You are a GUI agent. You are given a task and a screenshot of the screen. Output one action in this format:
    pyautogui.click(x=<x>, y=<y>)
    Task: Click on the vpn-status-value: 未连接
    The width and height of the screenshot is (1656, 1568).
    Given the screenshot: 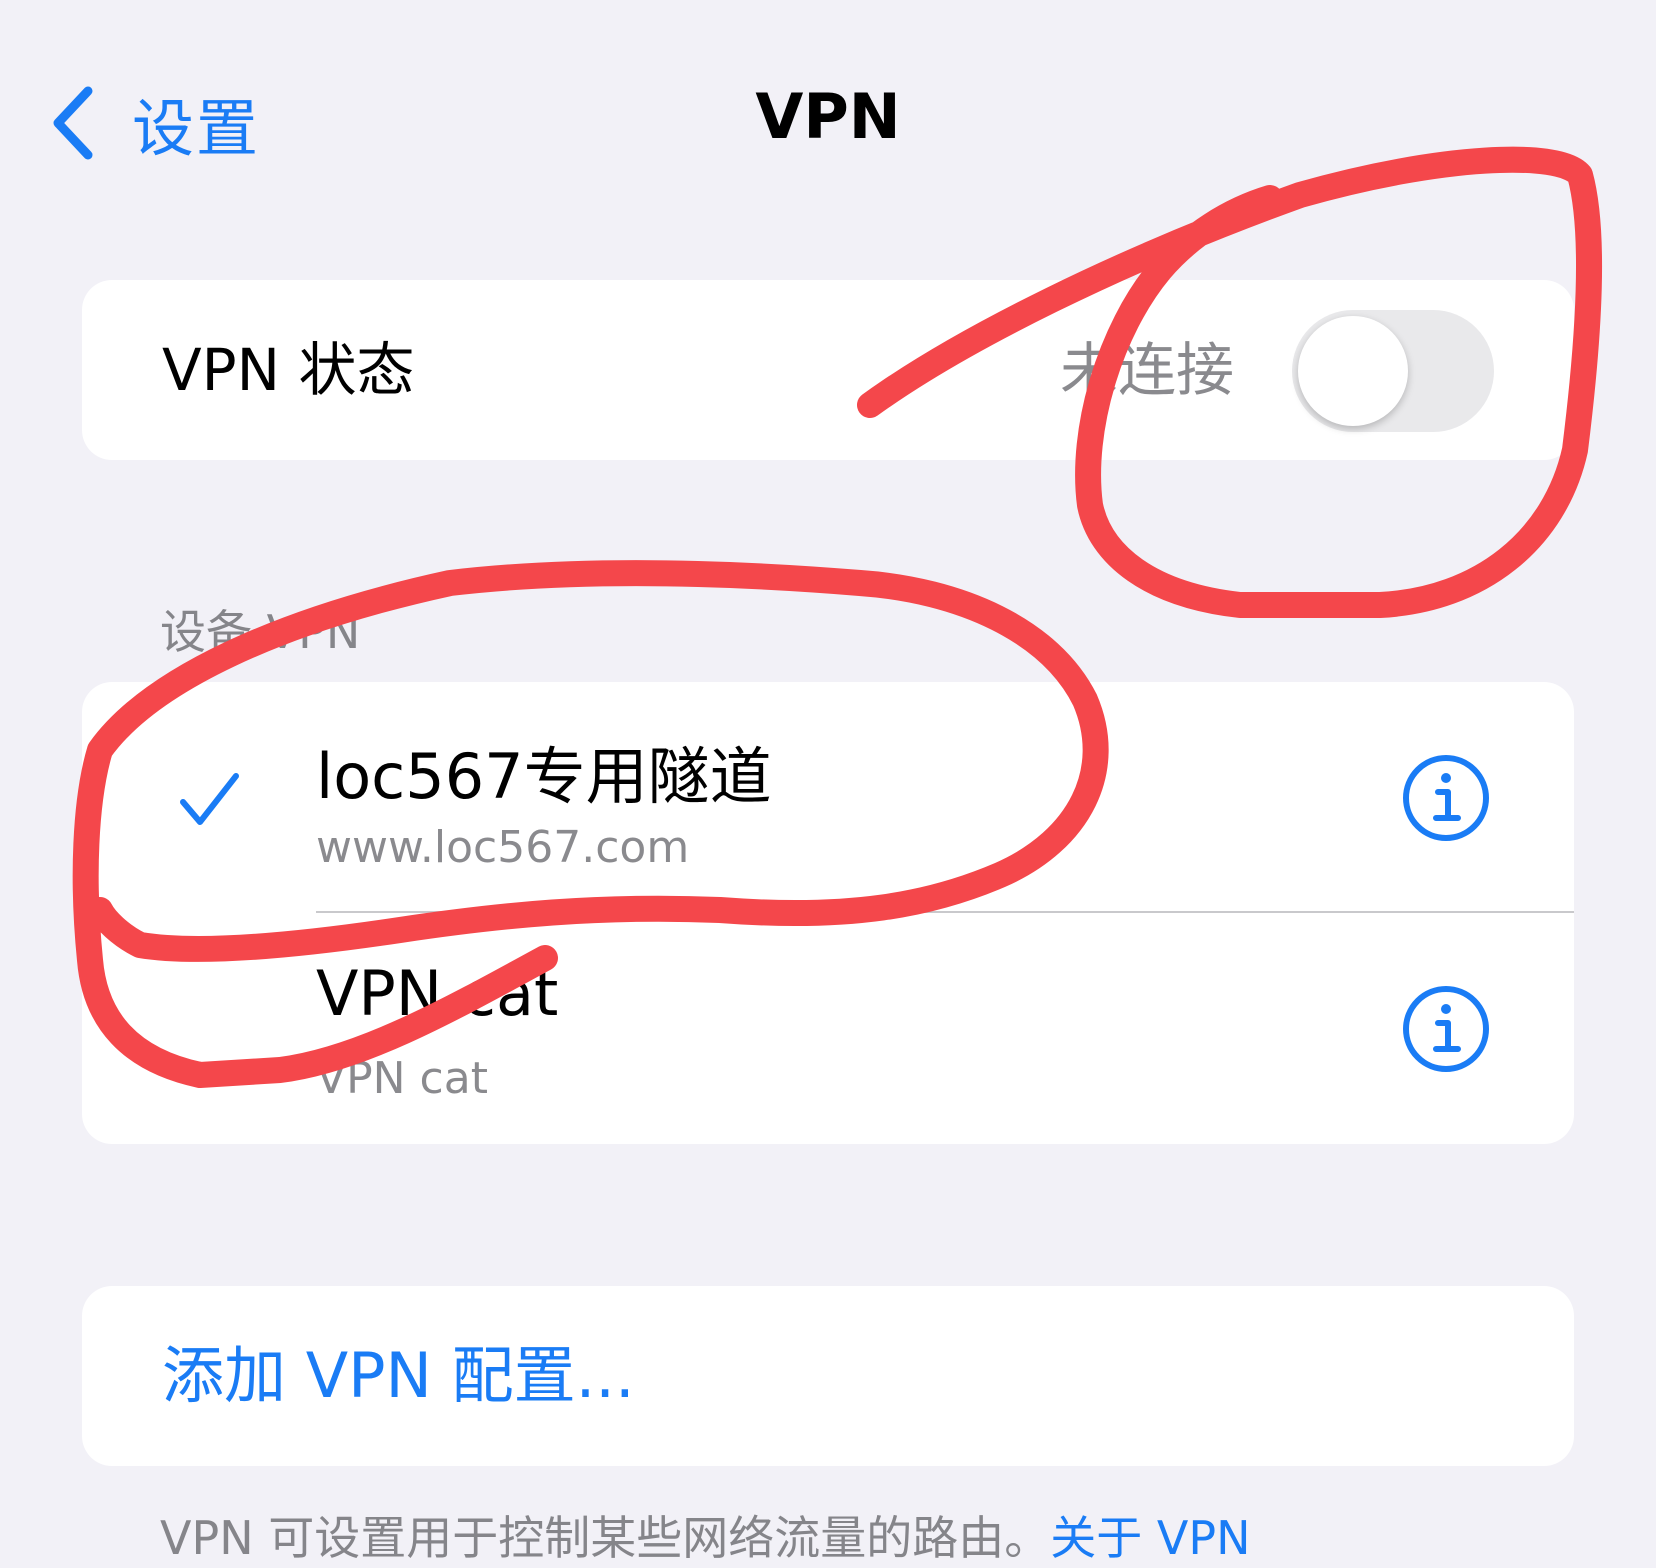 What is the action you would take?
    pyautogui.click(x=1146, y=370)
    